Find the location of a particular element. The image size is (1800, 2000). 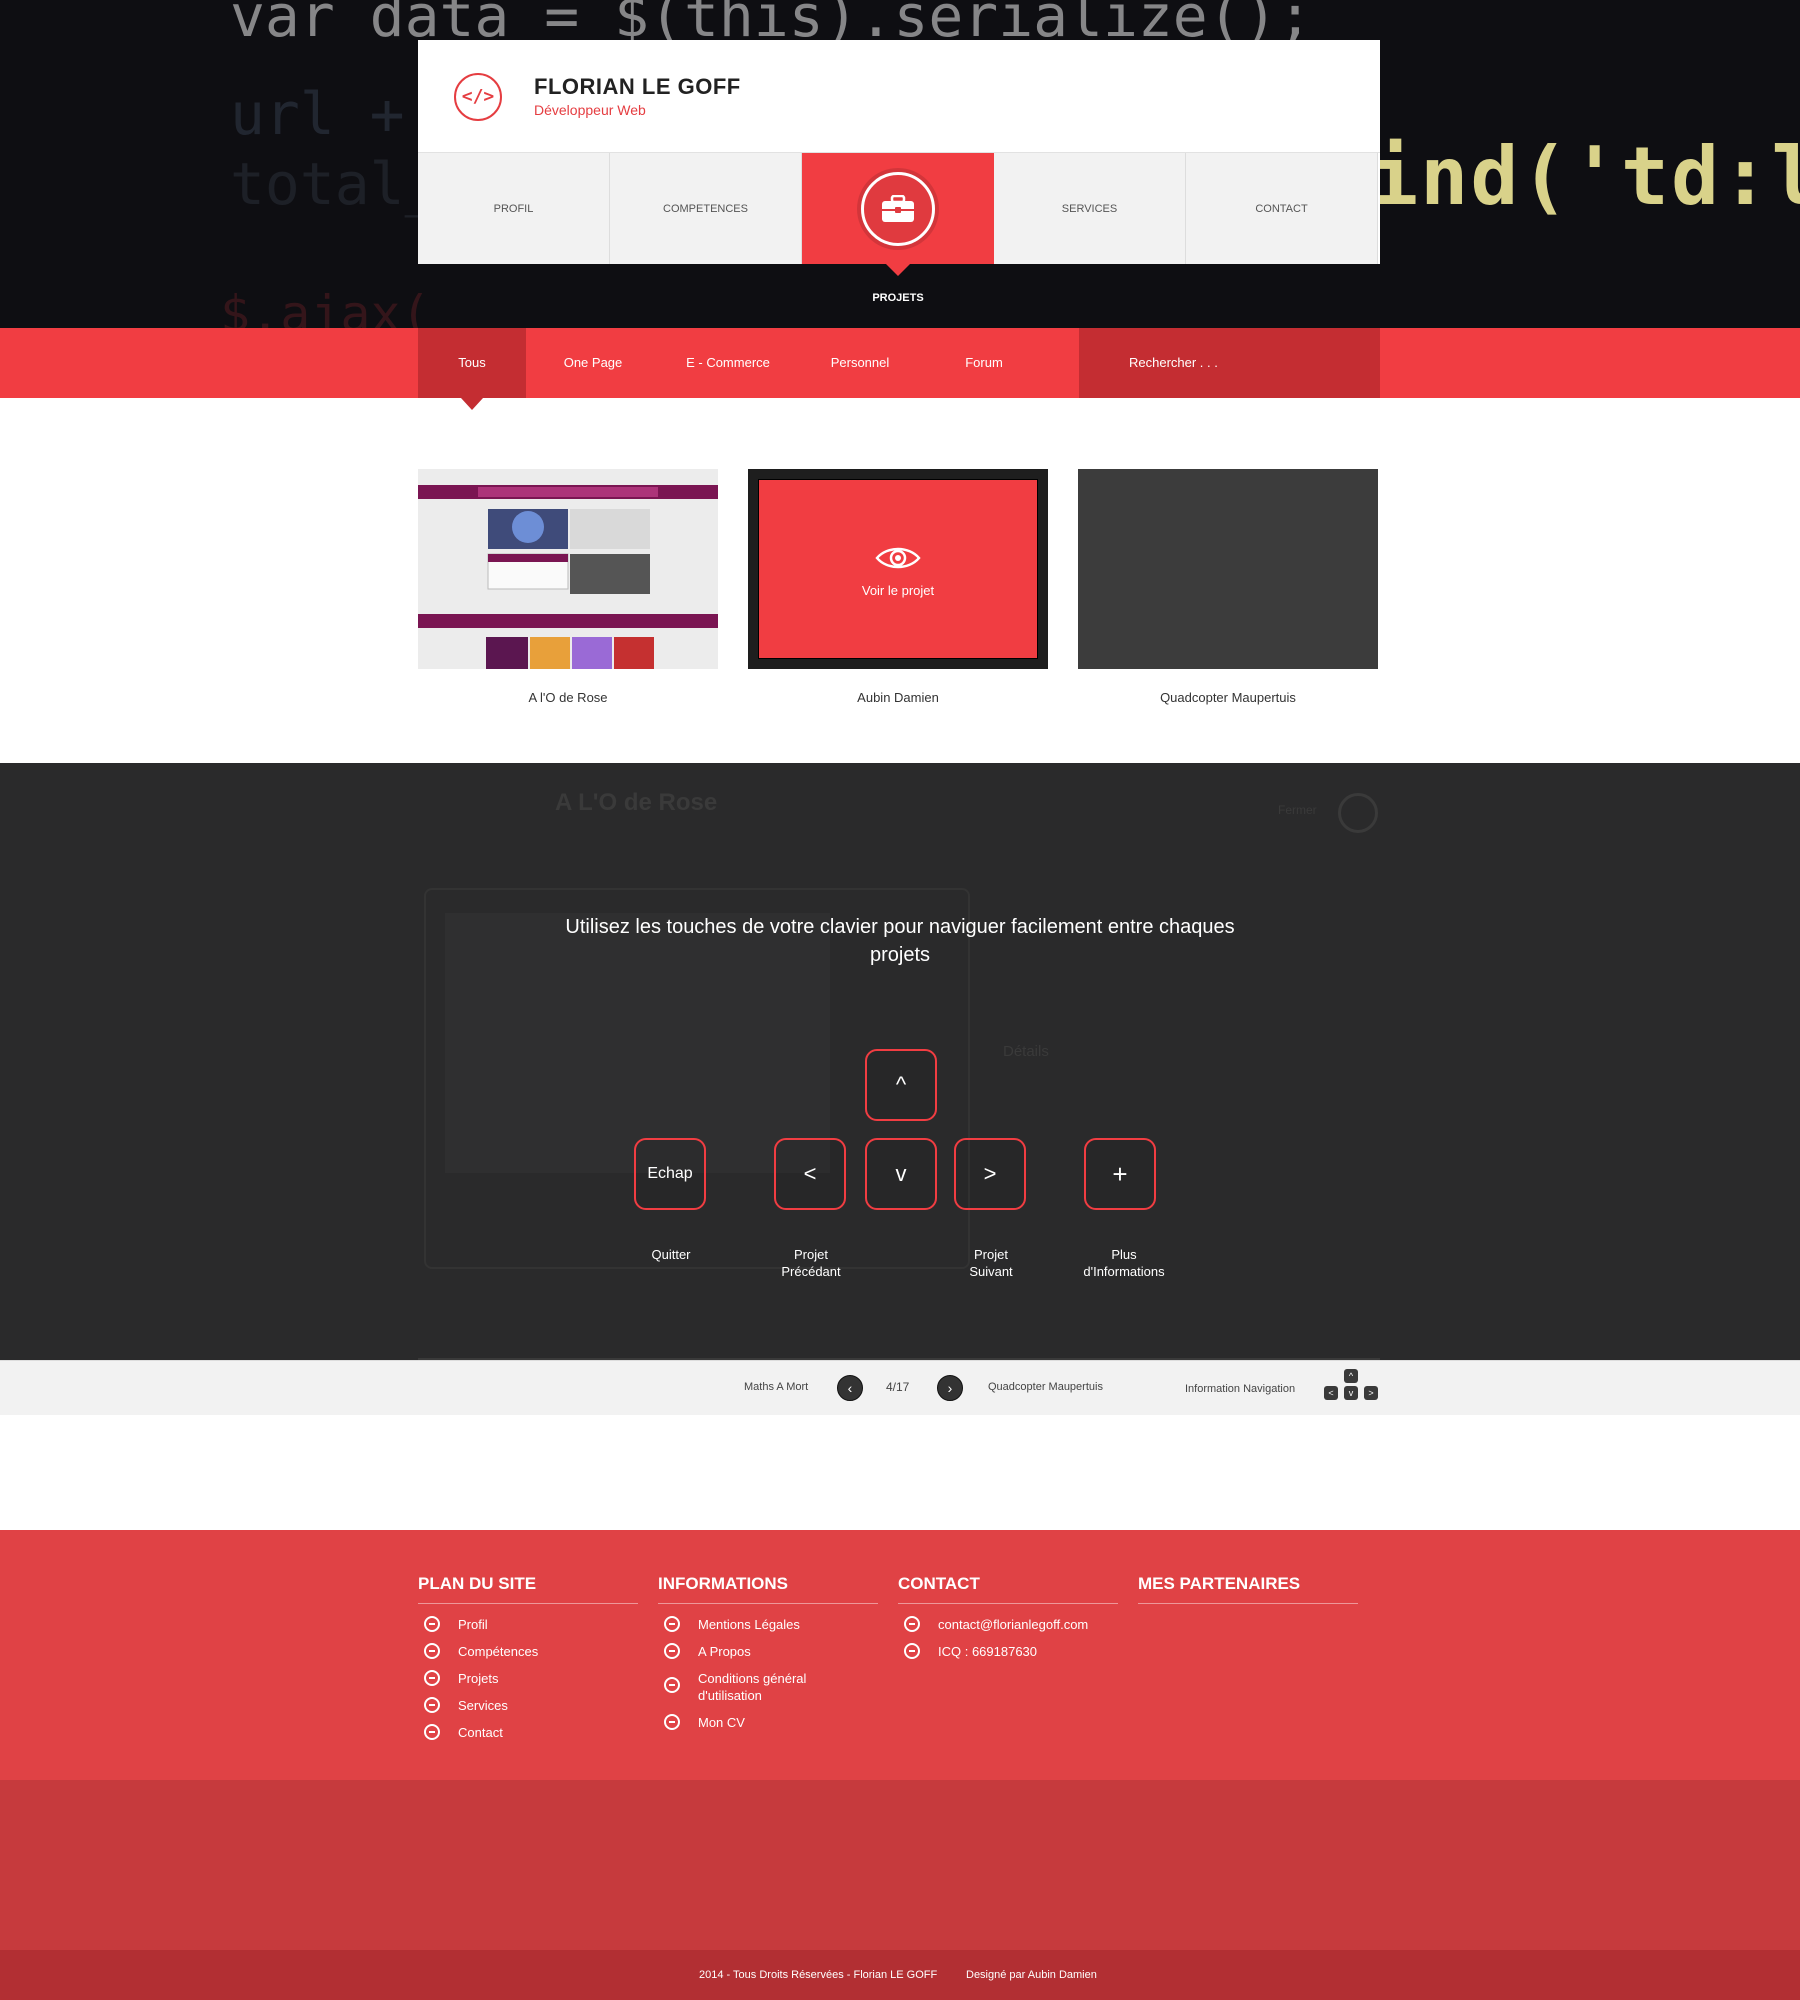

main-nav: PROFIL COMPETENCES SERVICES CONTACT is located at coordinates (899, 214).